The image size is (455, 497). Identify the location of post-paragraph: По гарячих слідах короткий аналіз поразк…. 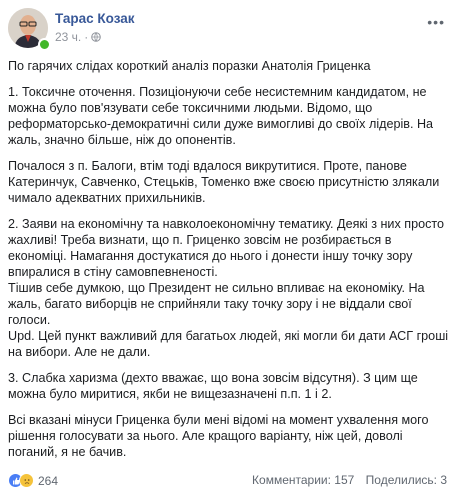
(189, 66).